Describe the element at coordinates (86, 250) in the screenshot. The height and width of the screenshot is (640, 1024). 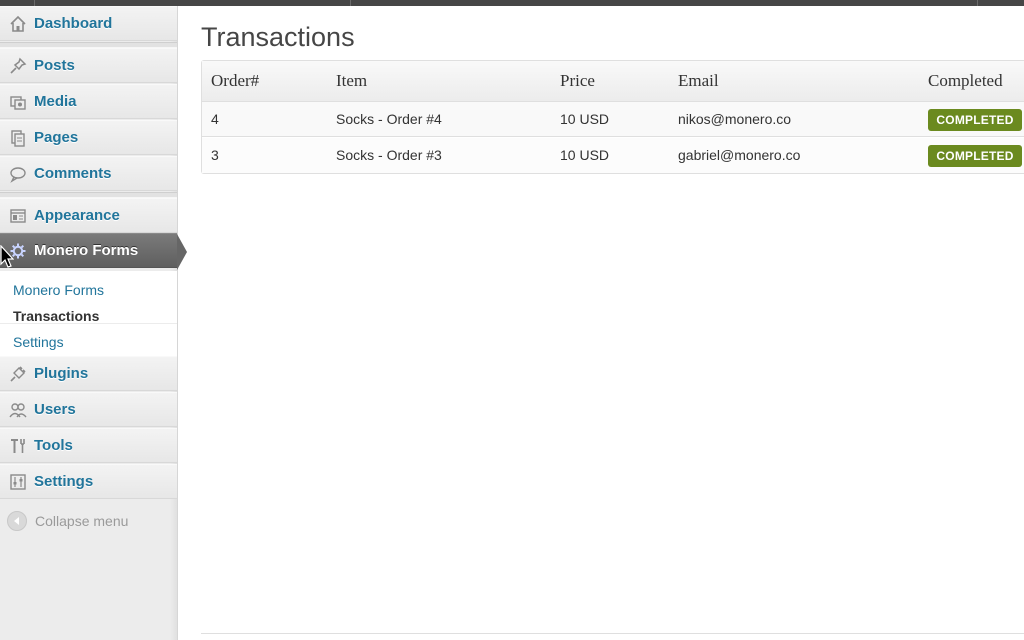
I see `sidebar-item-label: Monero Forms` at that location.